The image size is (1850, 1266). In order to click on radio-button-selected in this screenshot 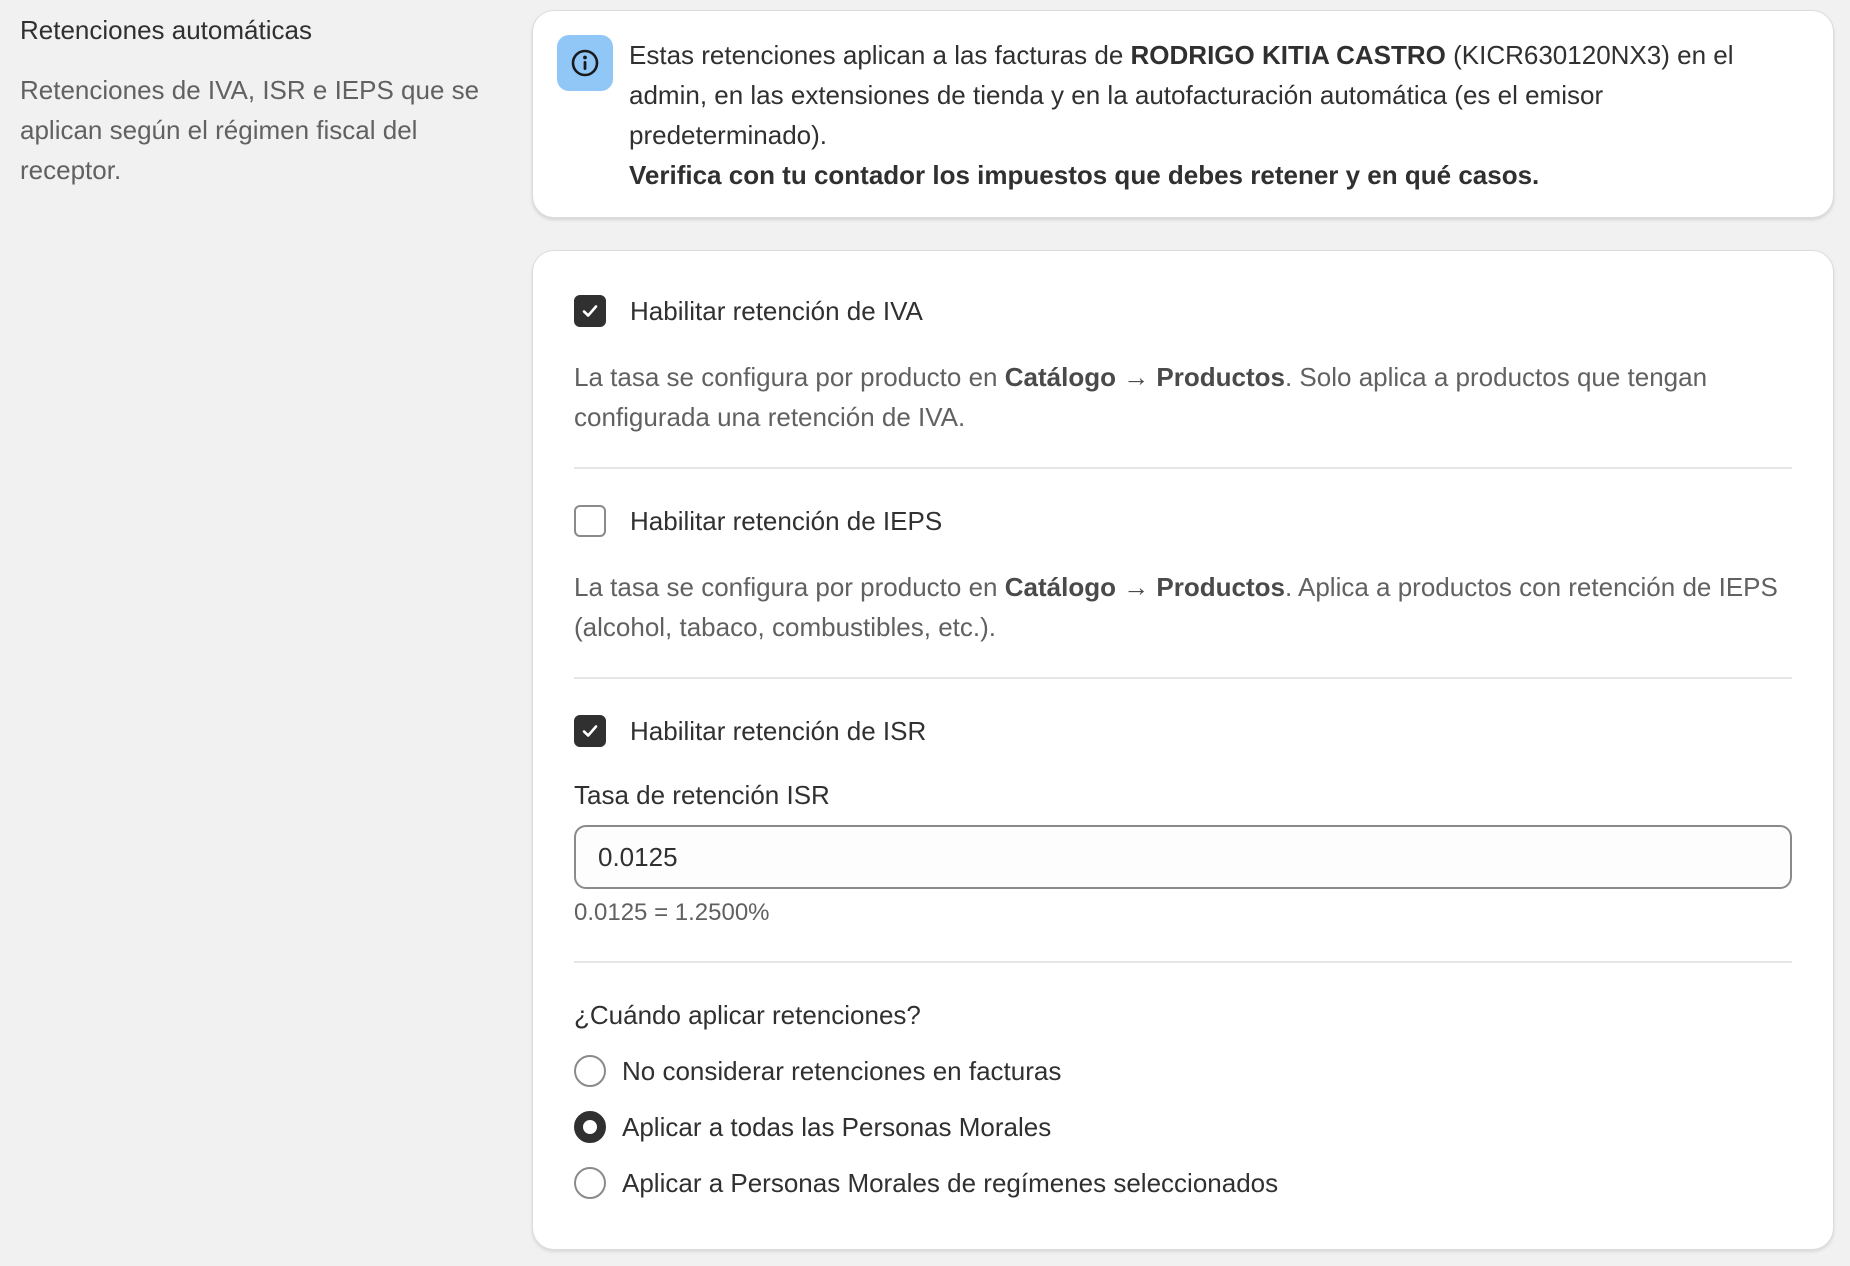, I will do `click(590, 1127)`.